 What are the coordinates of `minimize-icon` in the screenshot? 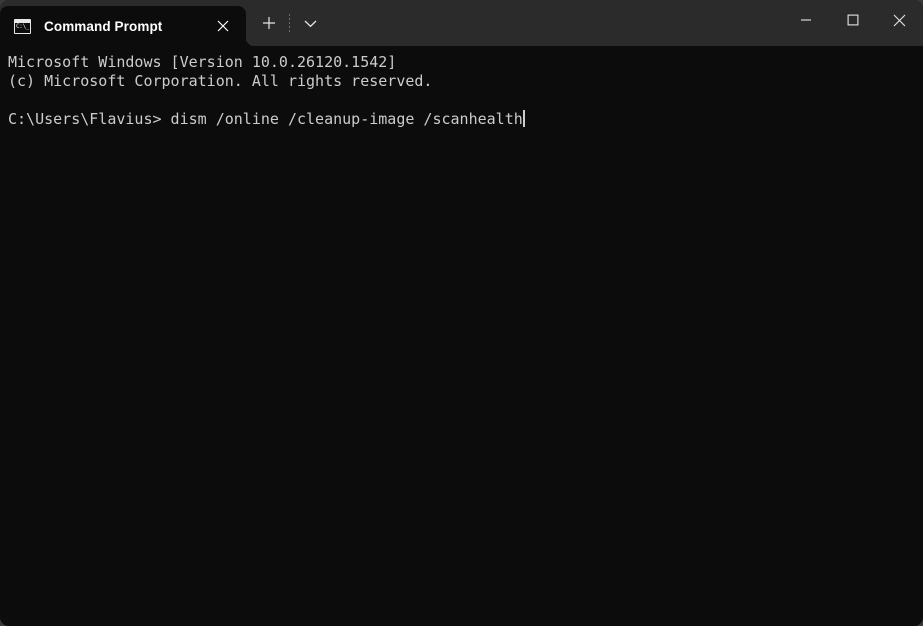 It's located at (805, 20).